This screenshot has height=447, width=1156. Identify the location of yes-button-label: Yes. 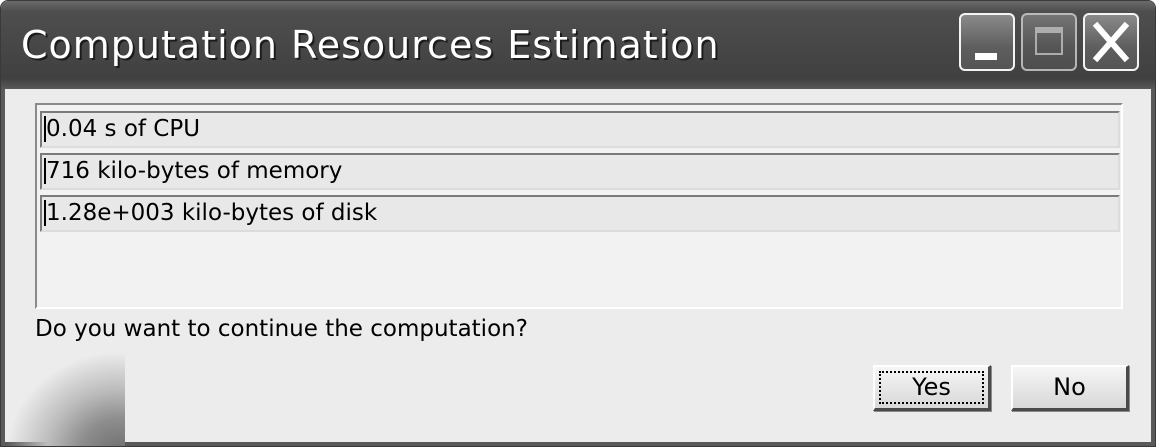
(931, 387).